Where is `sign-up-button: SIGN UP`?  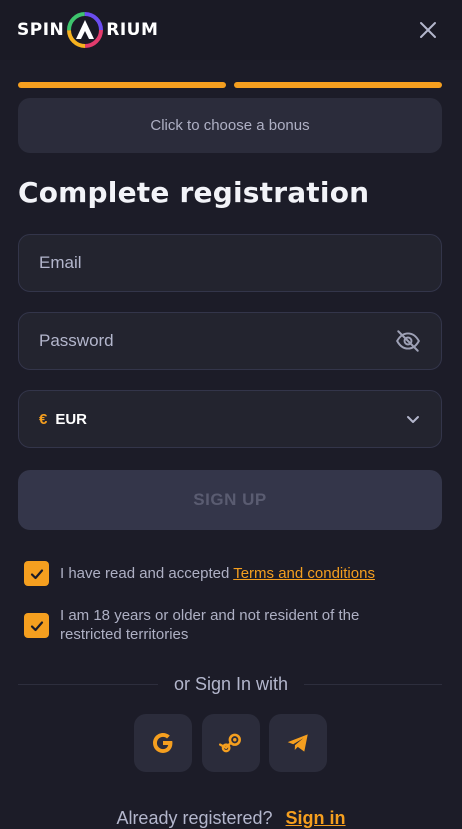 sign-up-button: SIGN UP is located at coordinates (230, 500).